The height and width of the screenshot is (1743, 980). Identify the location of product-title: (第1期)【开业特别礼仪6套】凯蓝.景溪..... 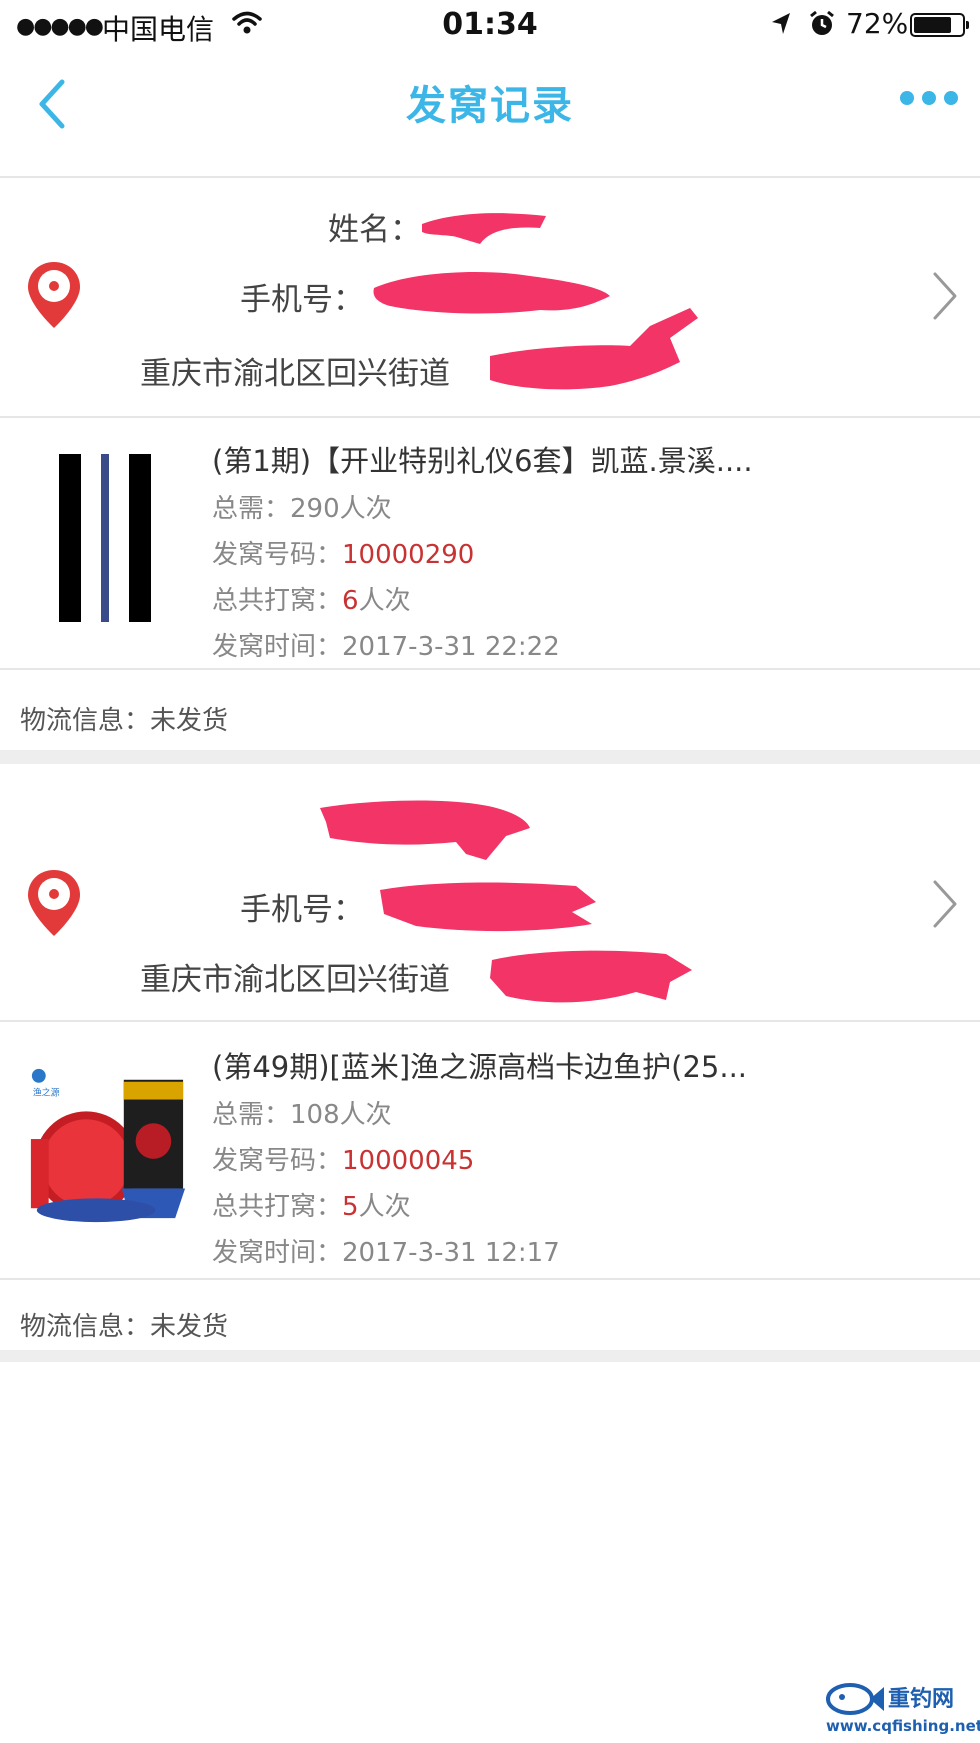
(482, 461).